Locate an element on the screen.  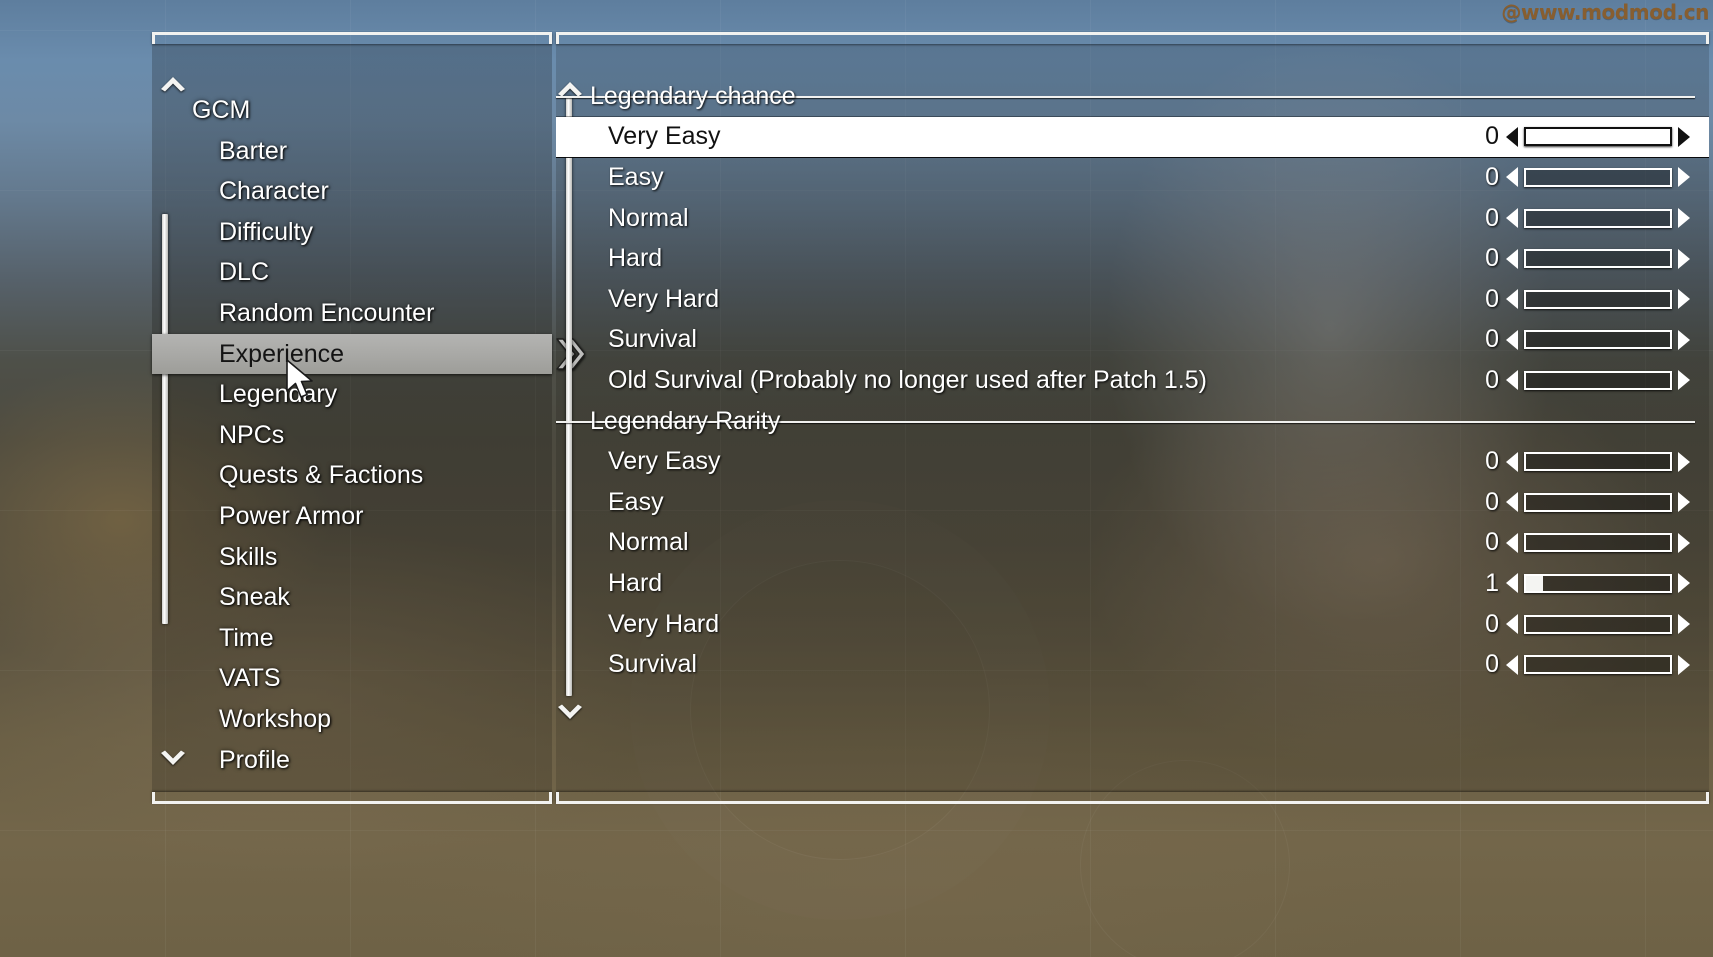
sidebar-item-label: VATS is located at coordinates (250, 678).